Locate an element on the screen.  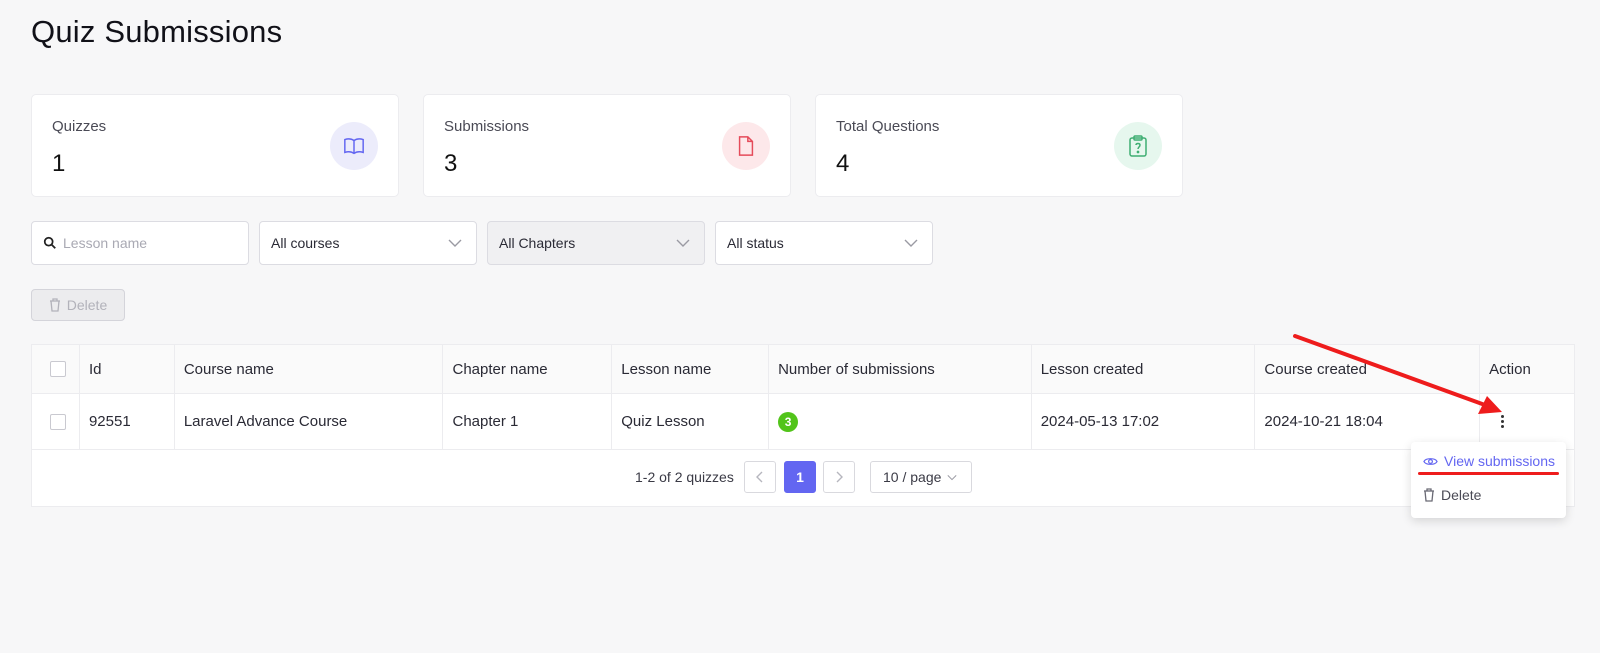
cell-lesson-created: 2024-05-13 17:02 is located at coordinates (1144, 421).